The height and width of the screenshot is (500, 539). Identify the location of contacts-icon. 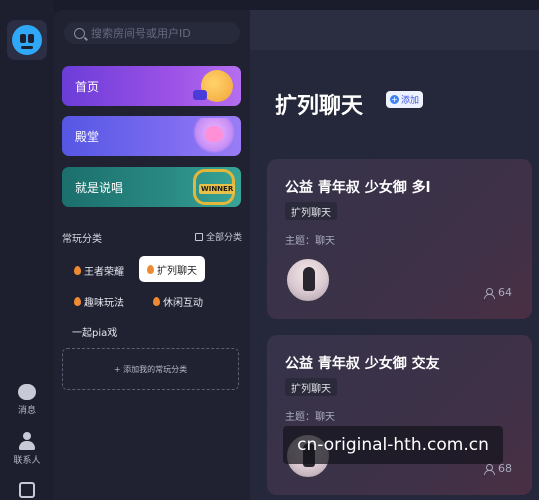
(27, 441).